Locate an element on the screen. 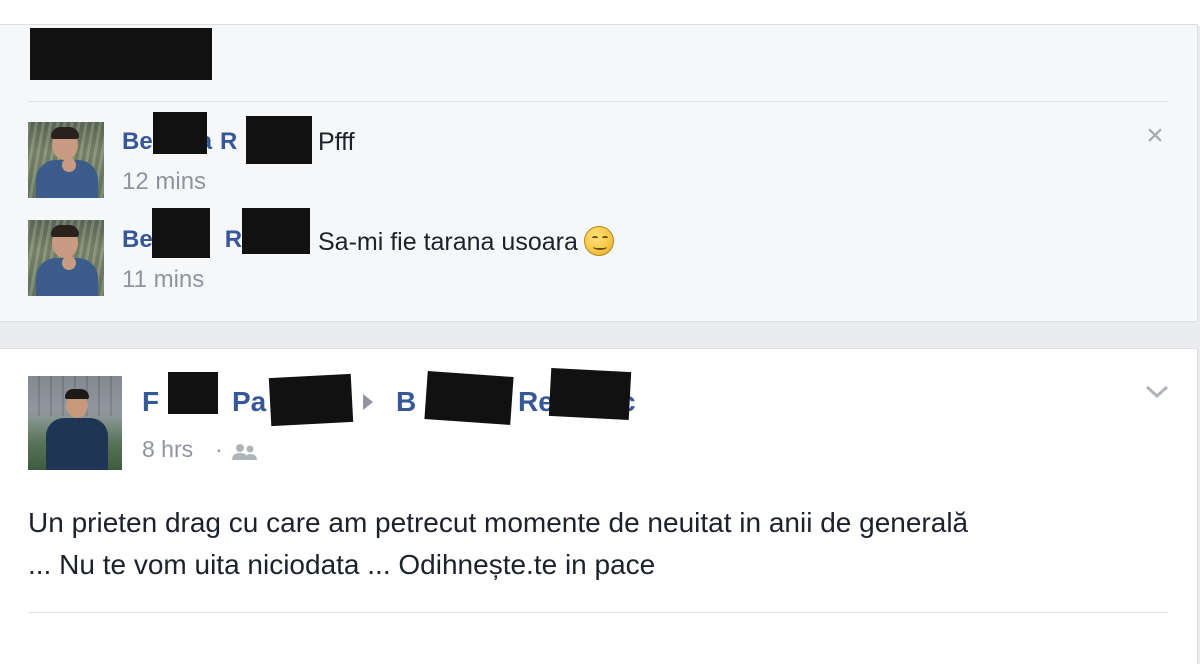  chevron-down-icon is located at coordinates (1157, 392).